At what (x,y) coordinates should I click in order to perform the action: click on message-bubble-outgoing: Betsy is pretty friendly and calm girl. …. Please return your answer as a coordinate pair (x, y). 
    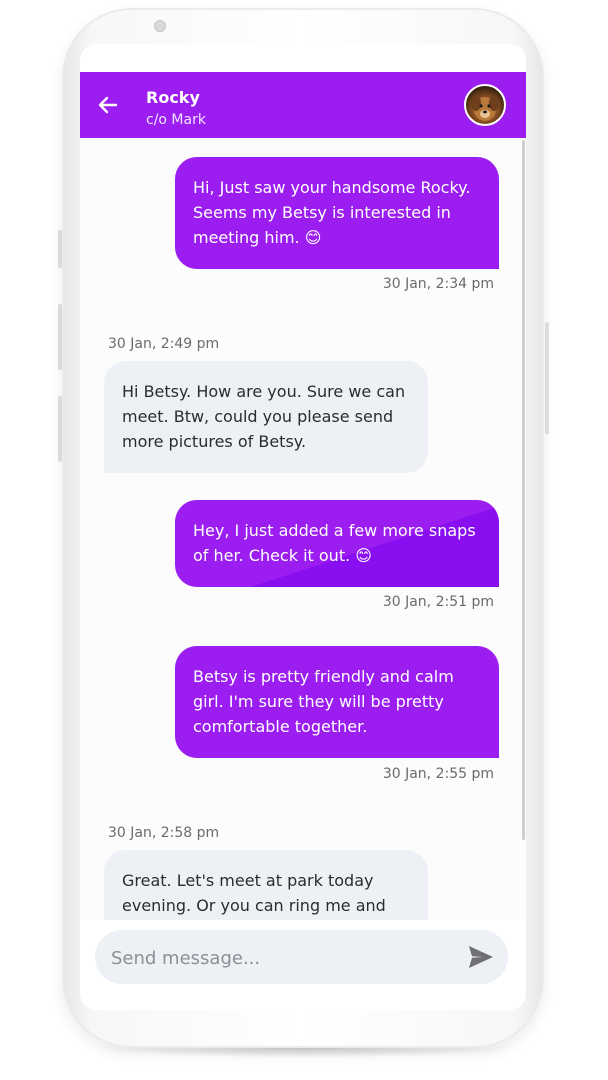
    Looking at the image, I should click on (337, 702).